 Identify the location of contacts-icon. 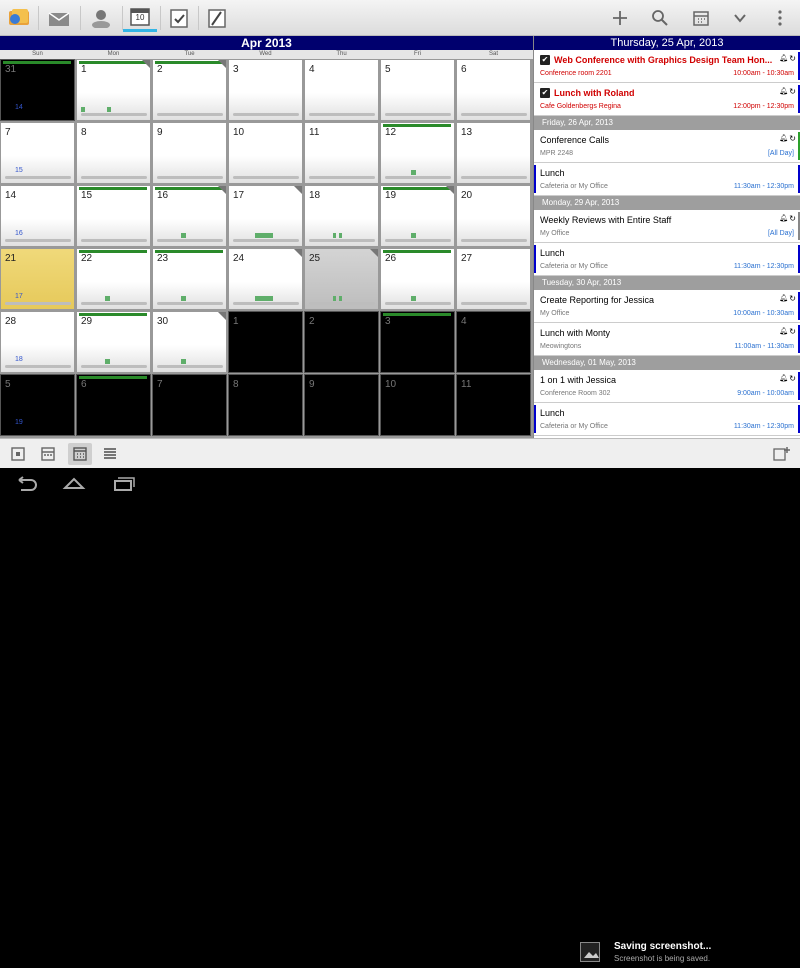
(101, 18).